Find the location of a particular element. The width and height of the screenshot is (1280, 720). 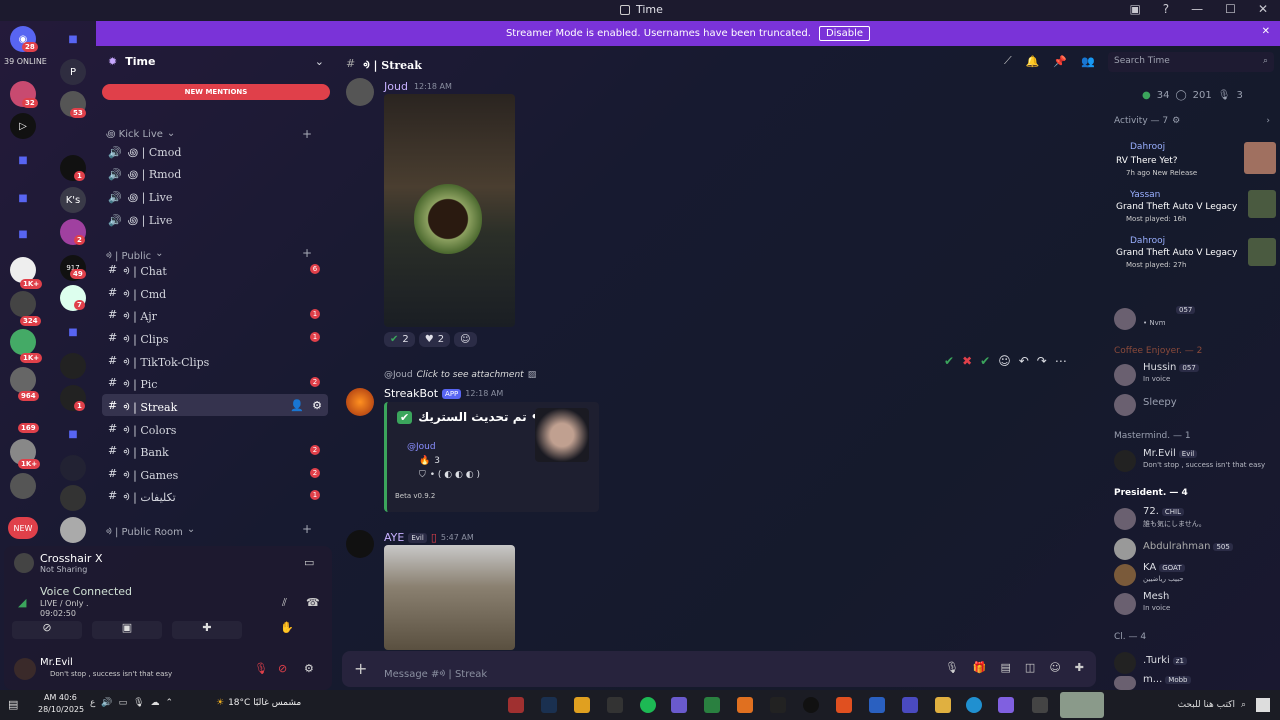

taskbar-date: 28/10/2025 is located at coordinates (61, 709).